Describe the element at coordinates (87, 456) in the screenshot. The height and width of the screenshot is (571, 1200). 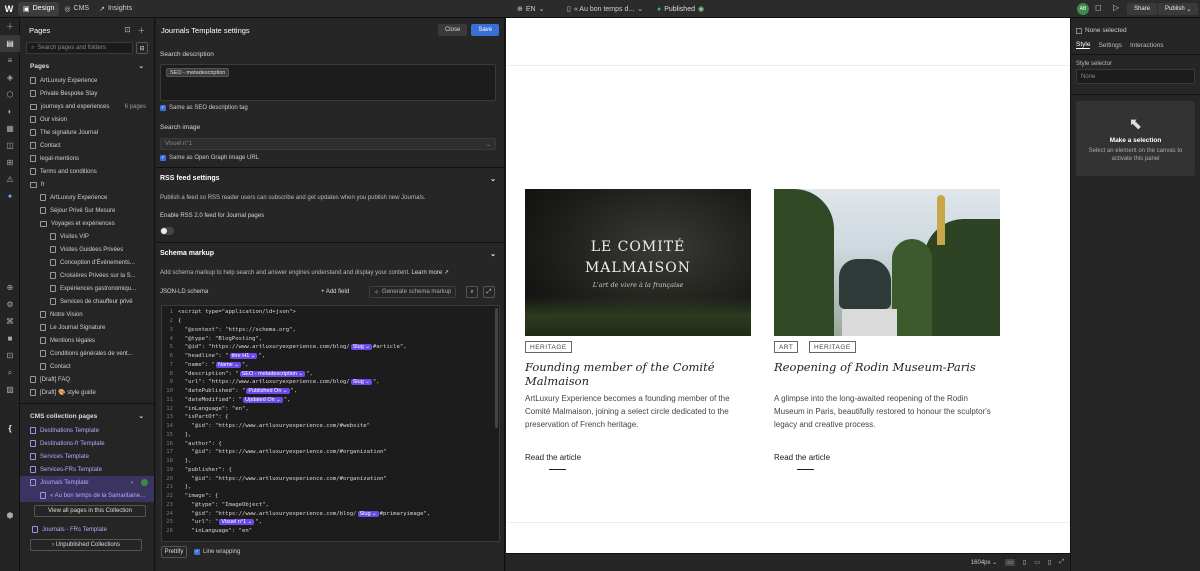
I see `cms-template-item: Services Template` at that location.